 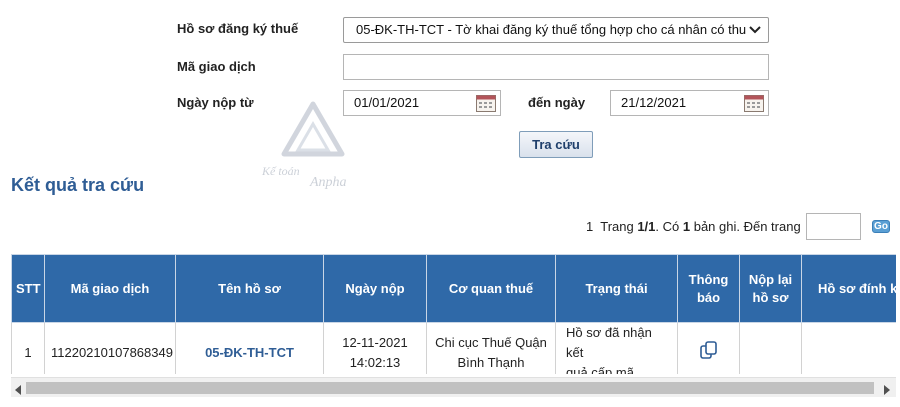 I want to click on pagination-info: 1 Trang 1/1. Có 1 bản ghi. Đến trang, so click(x=693, y=226).